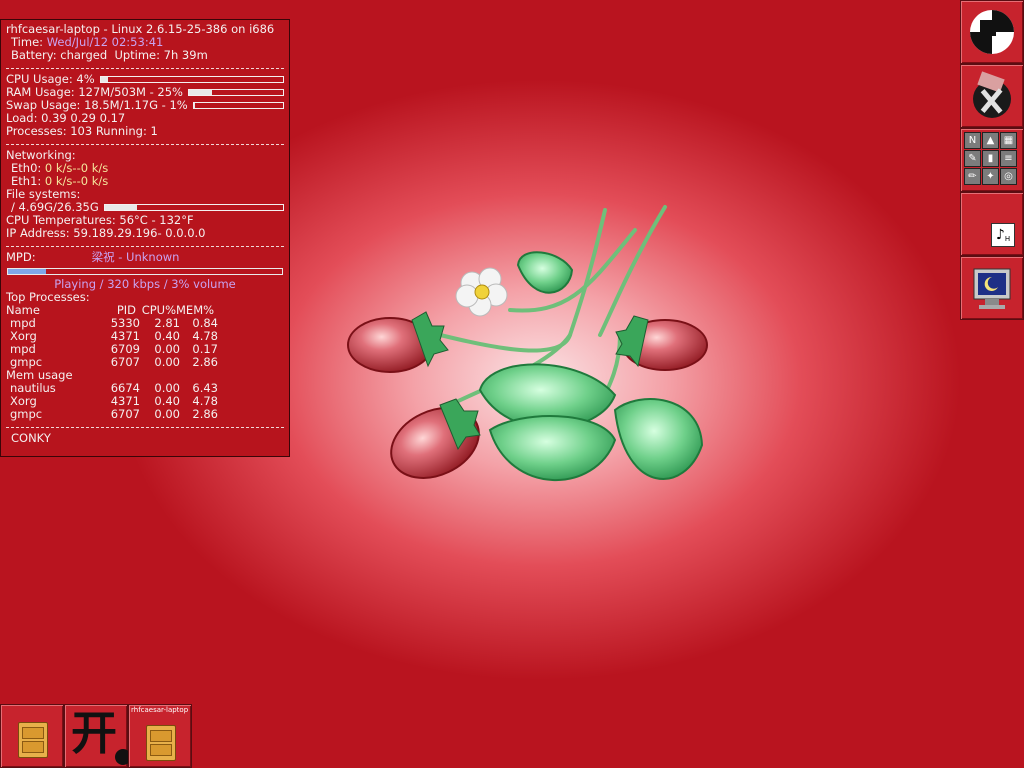  I want to click on mpd-song: 梁祝 - Unknown, so click(135, 257).